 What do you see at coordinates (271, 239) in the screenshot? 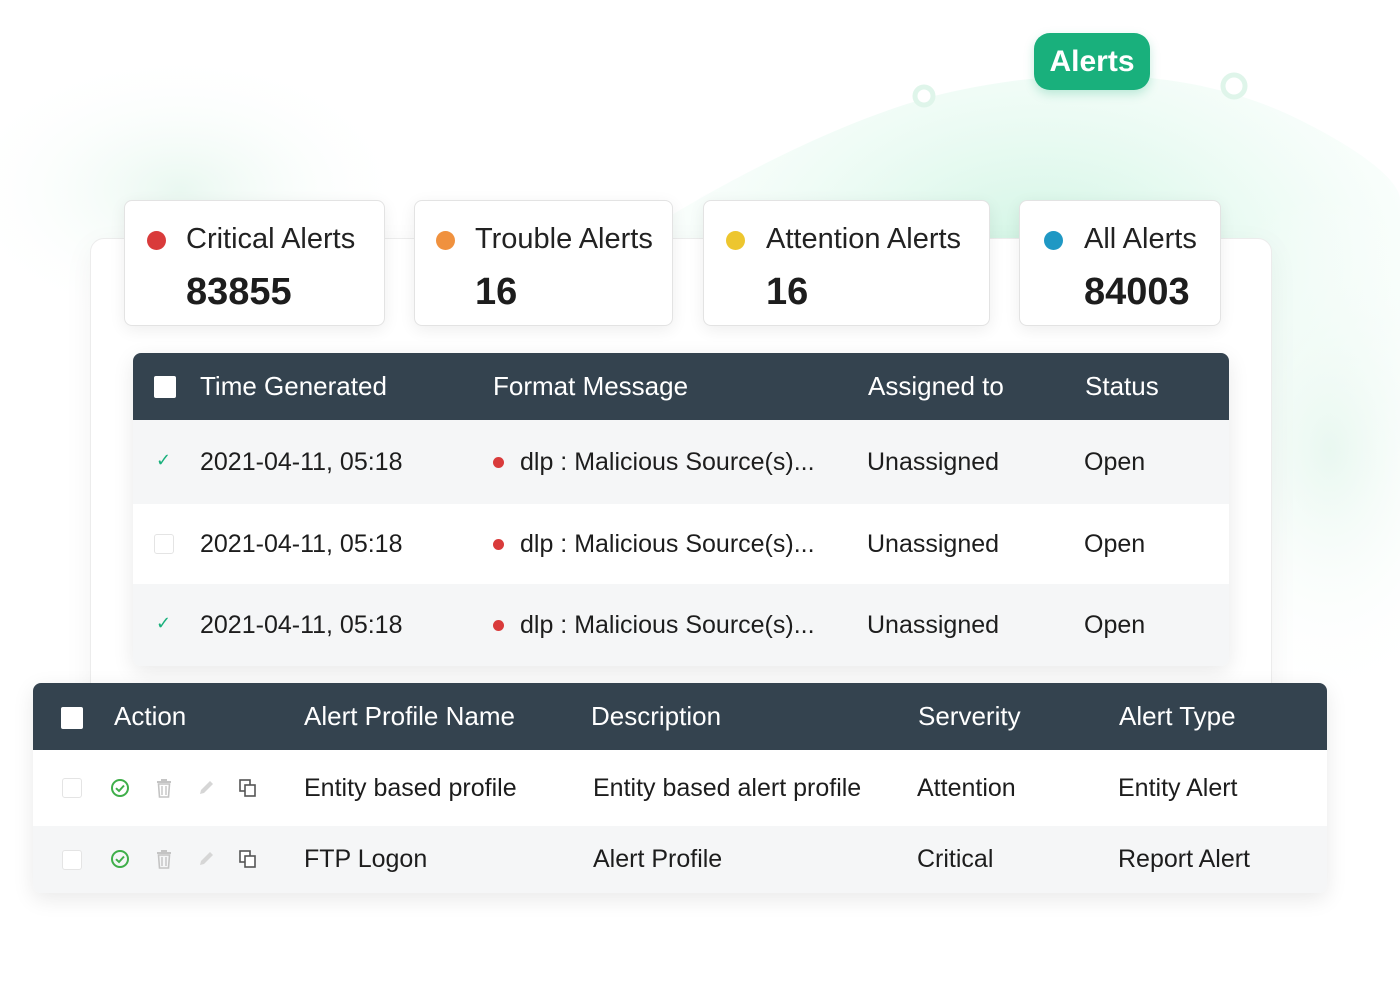
I see `stat-label: Critical Alerts` at bounding box center [271, 239].